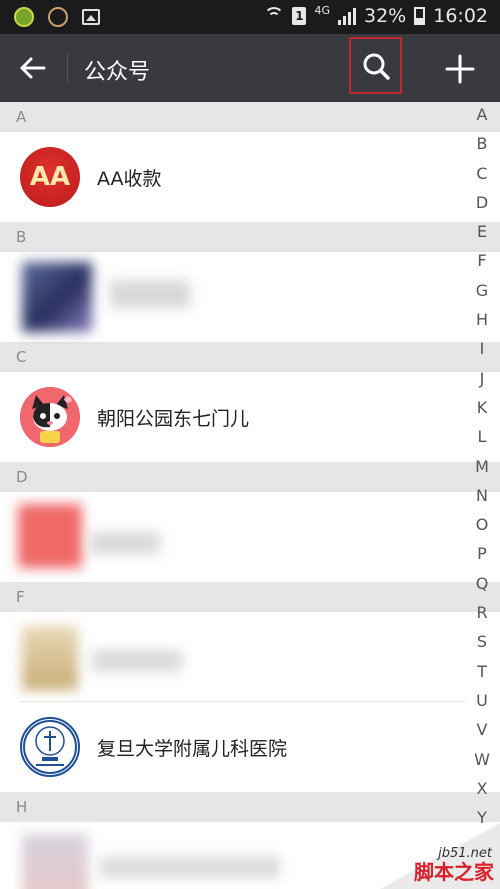 The width and height of the screenshot is (500, 889). I want to click on clock: 16:02, so click(460, 16).